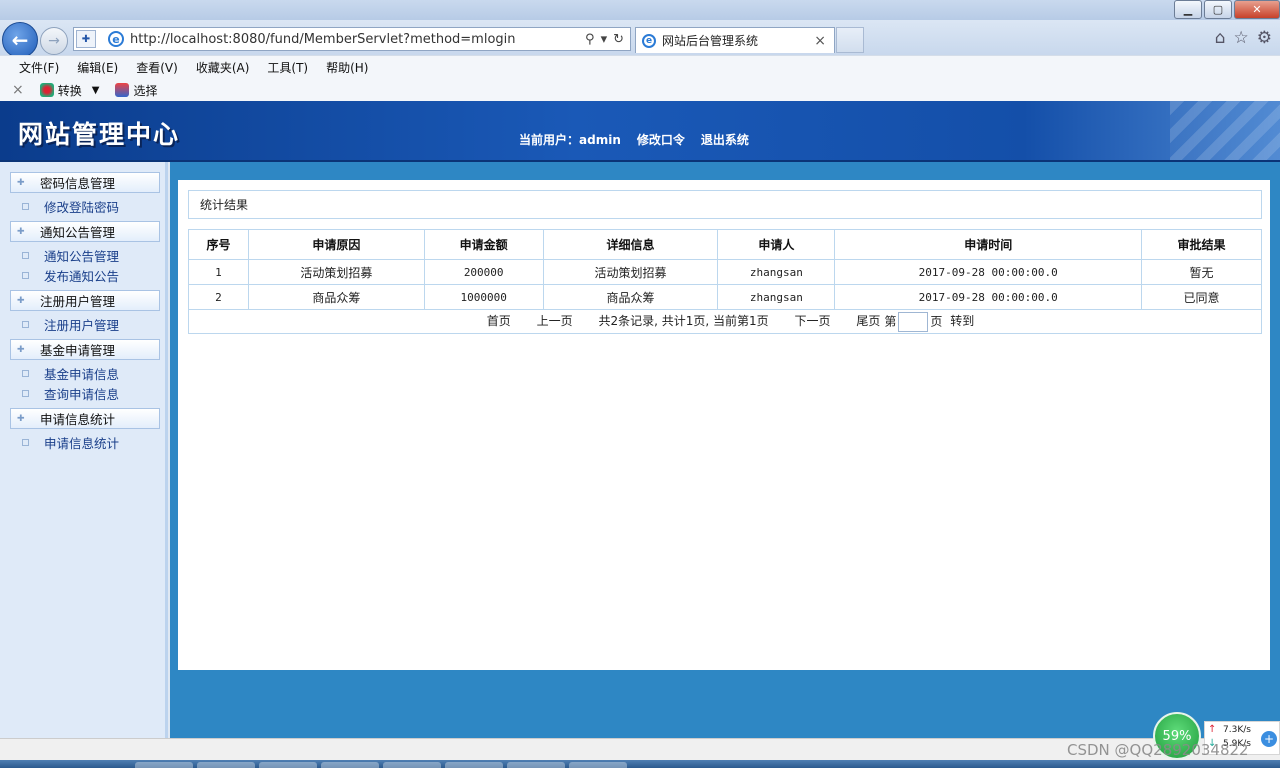  Describe the element at coordinates (988, 244) in the screenshot. I see `column-header: 申请时间` at that location.